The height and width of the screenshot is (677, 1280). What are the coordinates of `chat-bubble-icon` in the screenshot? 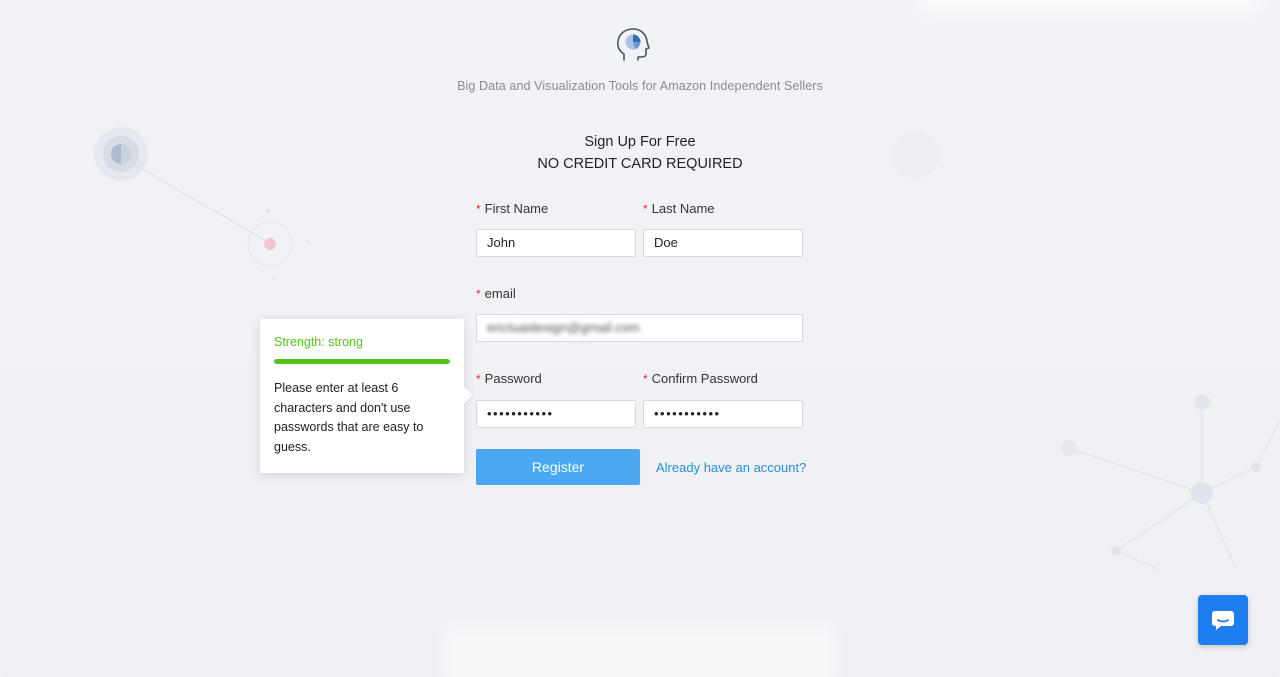 It's located at (1223, 620).